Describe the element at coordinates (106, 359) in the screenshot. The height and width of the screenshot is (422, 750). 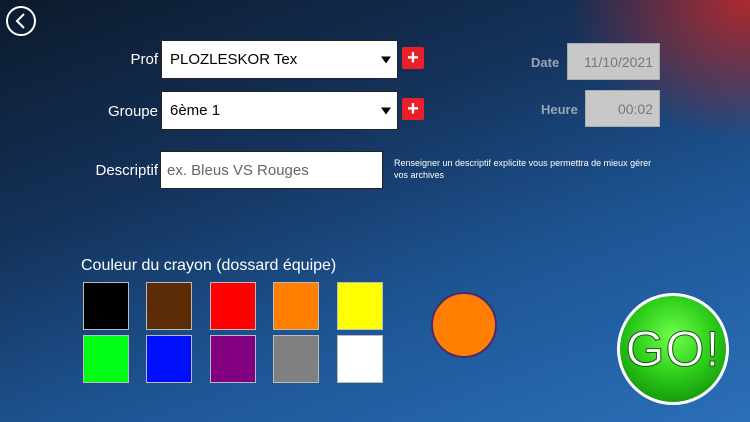
I see `color-swatch-green` at that location.